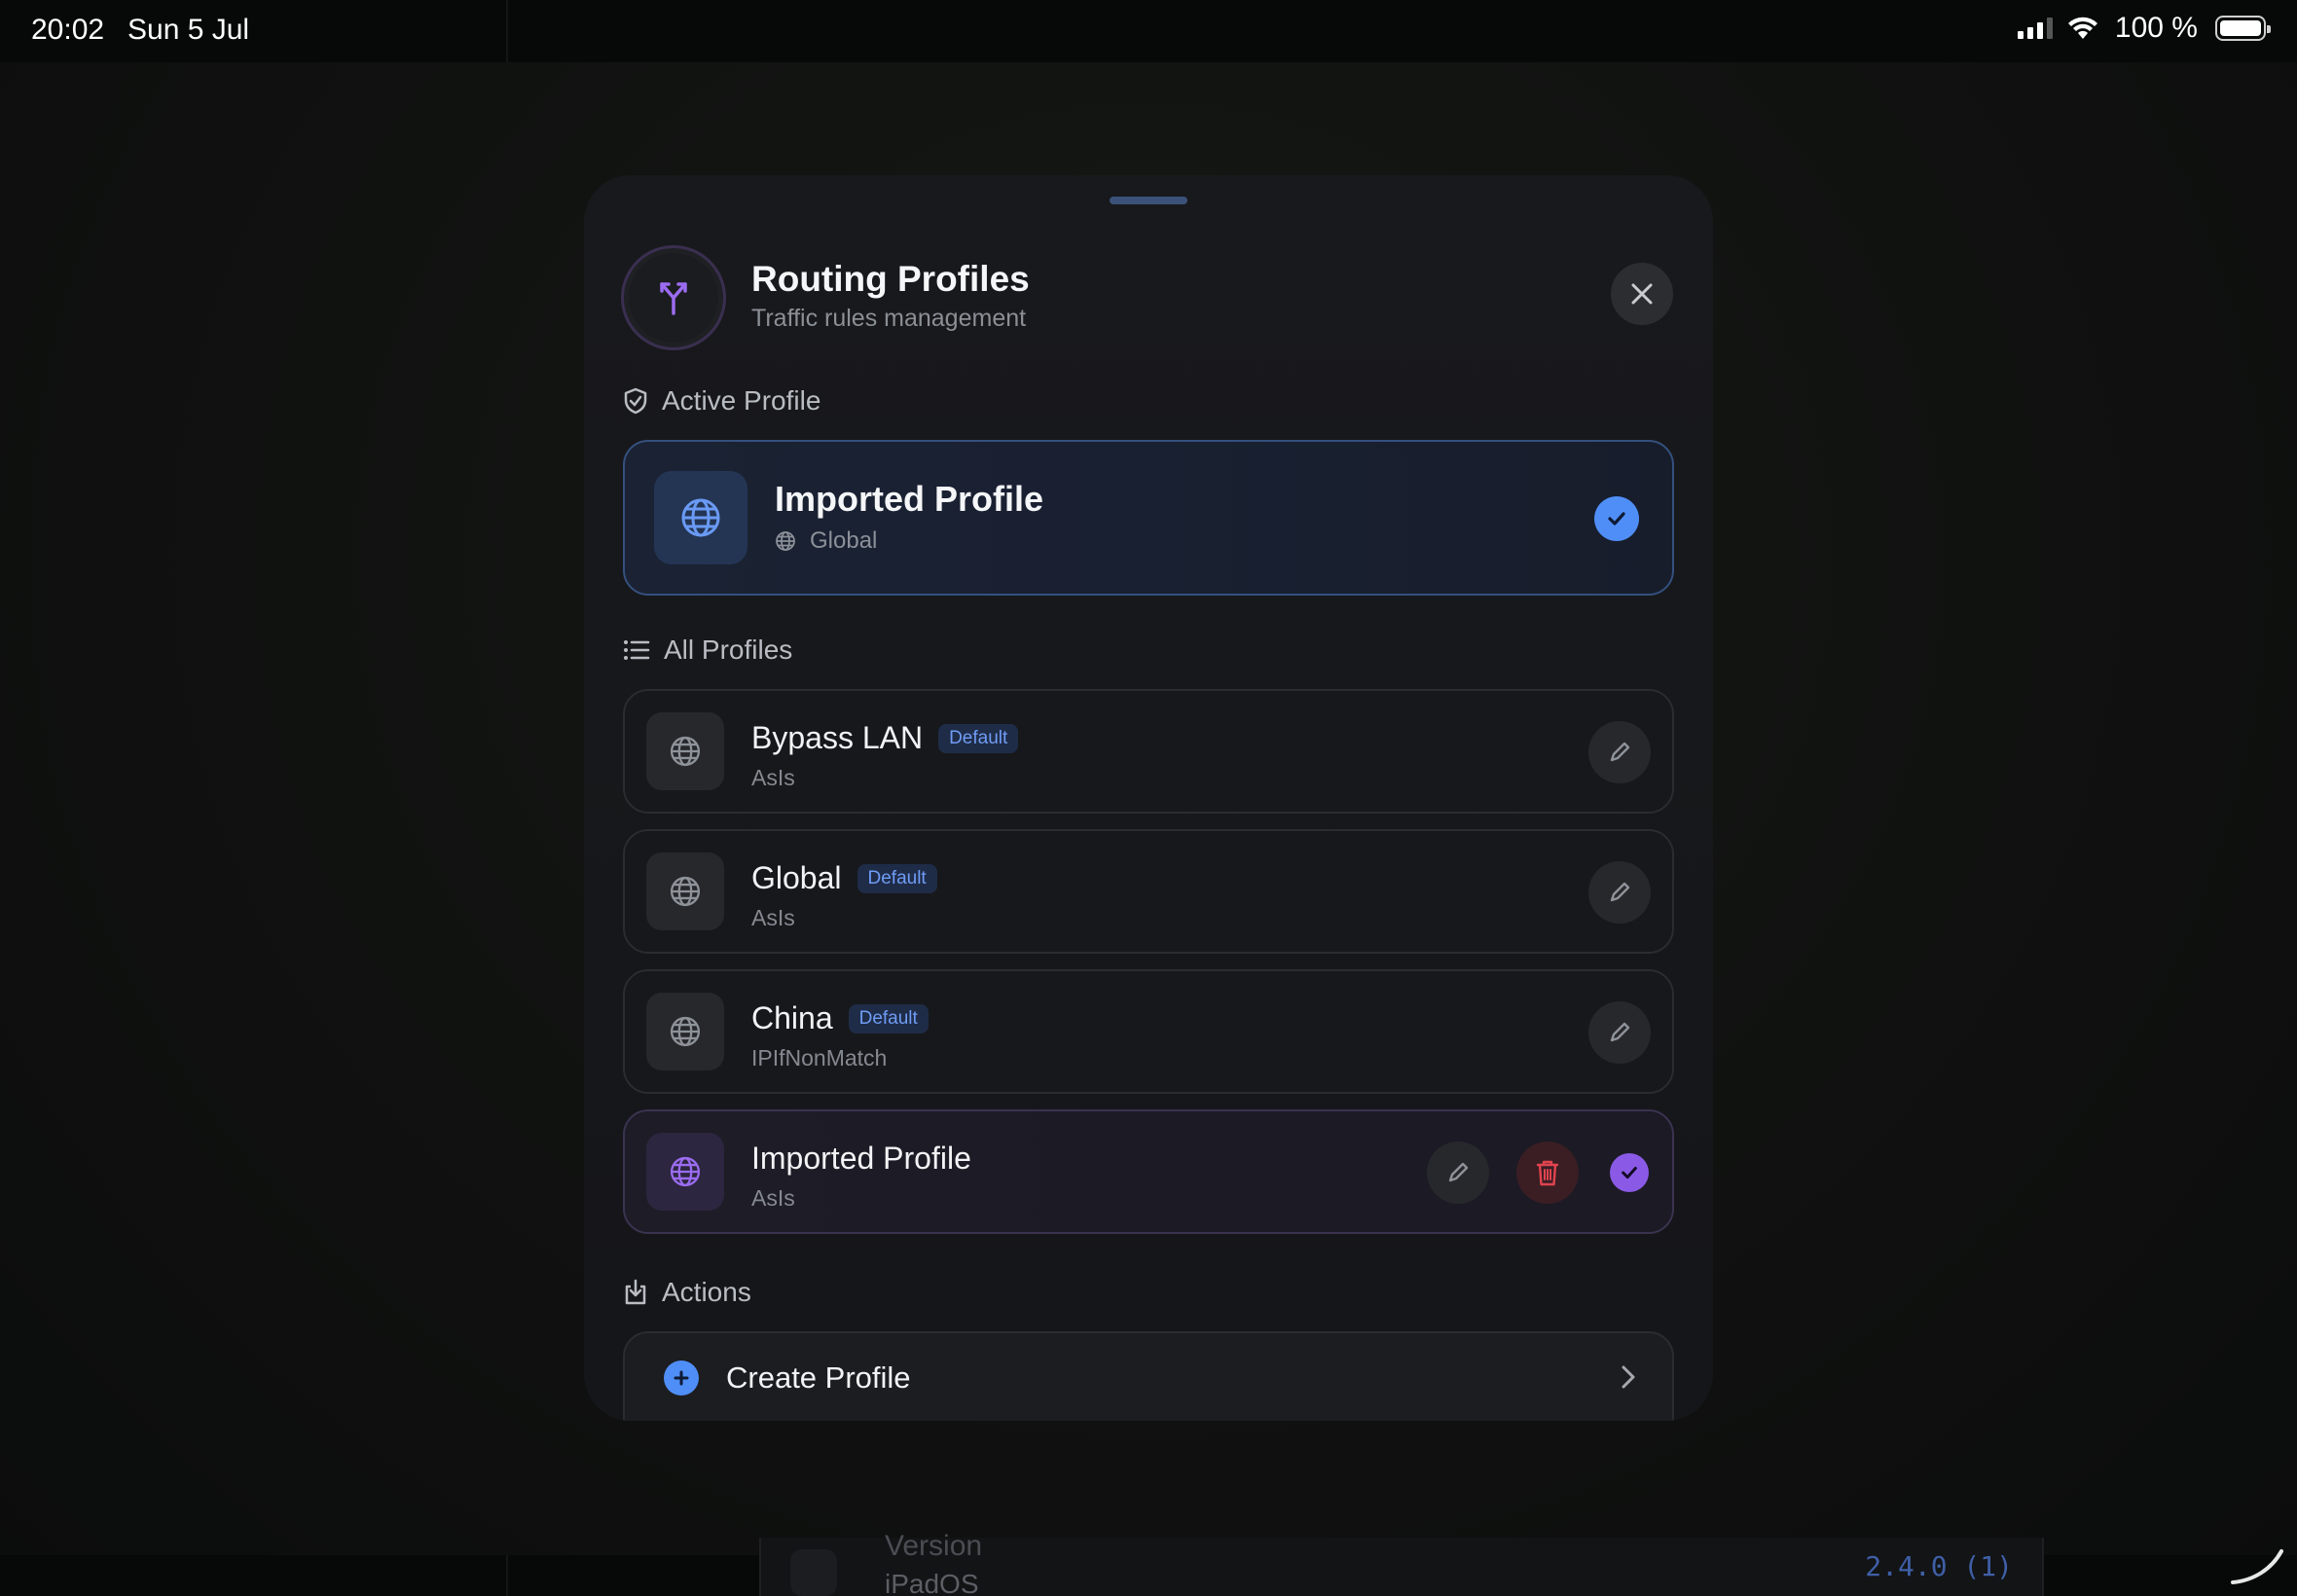  I want to click on sheet-title: Routing Profiles, so click(890, 279).